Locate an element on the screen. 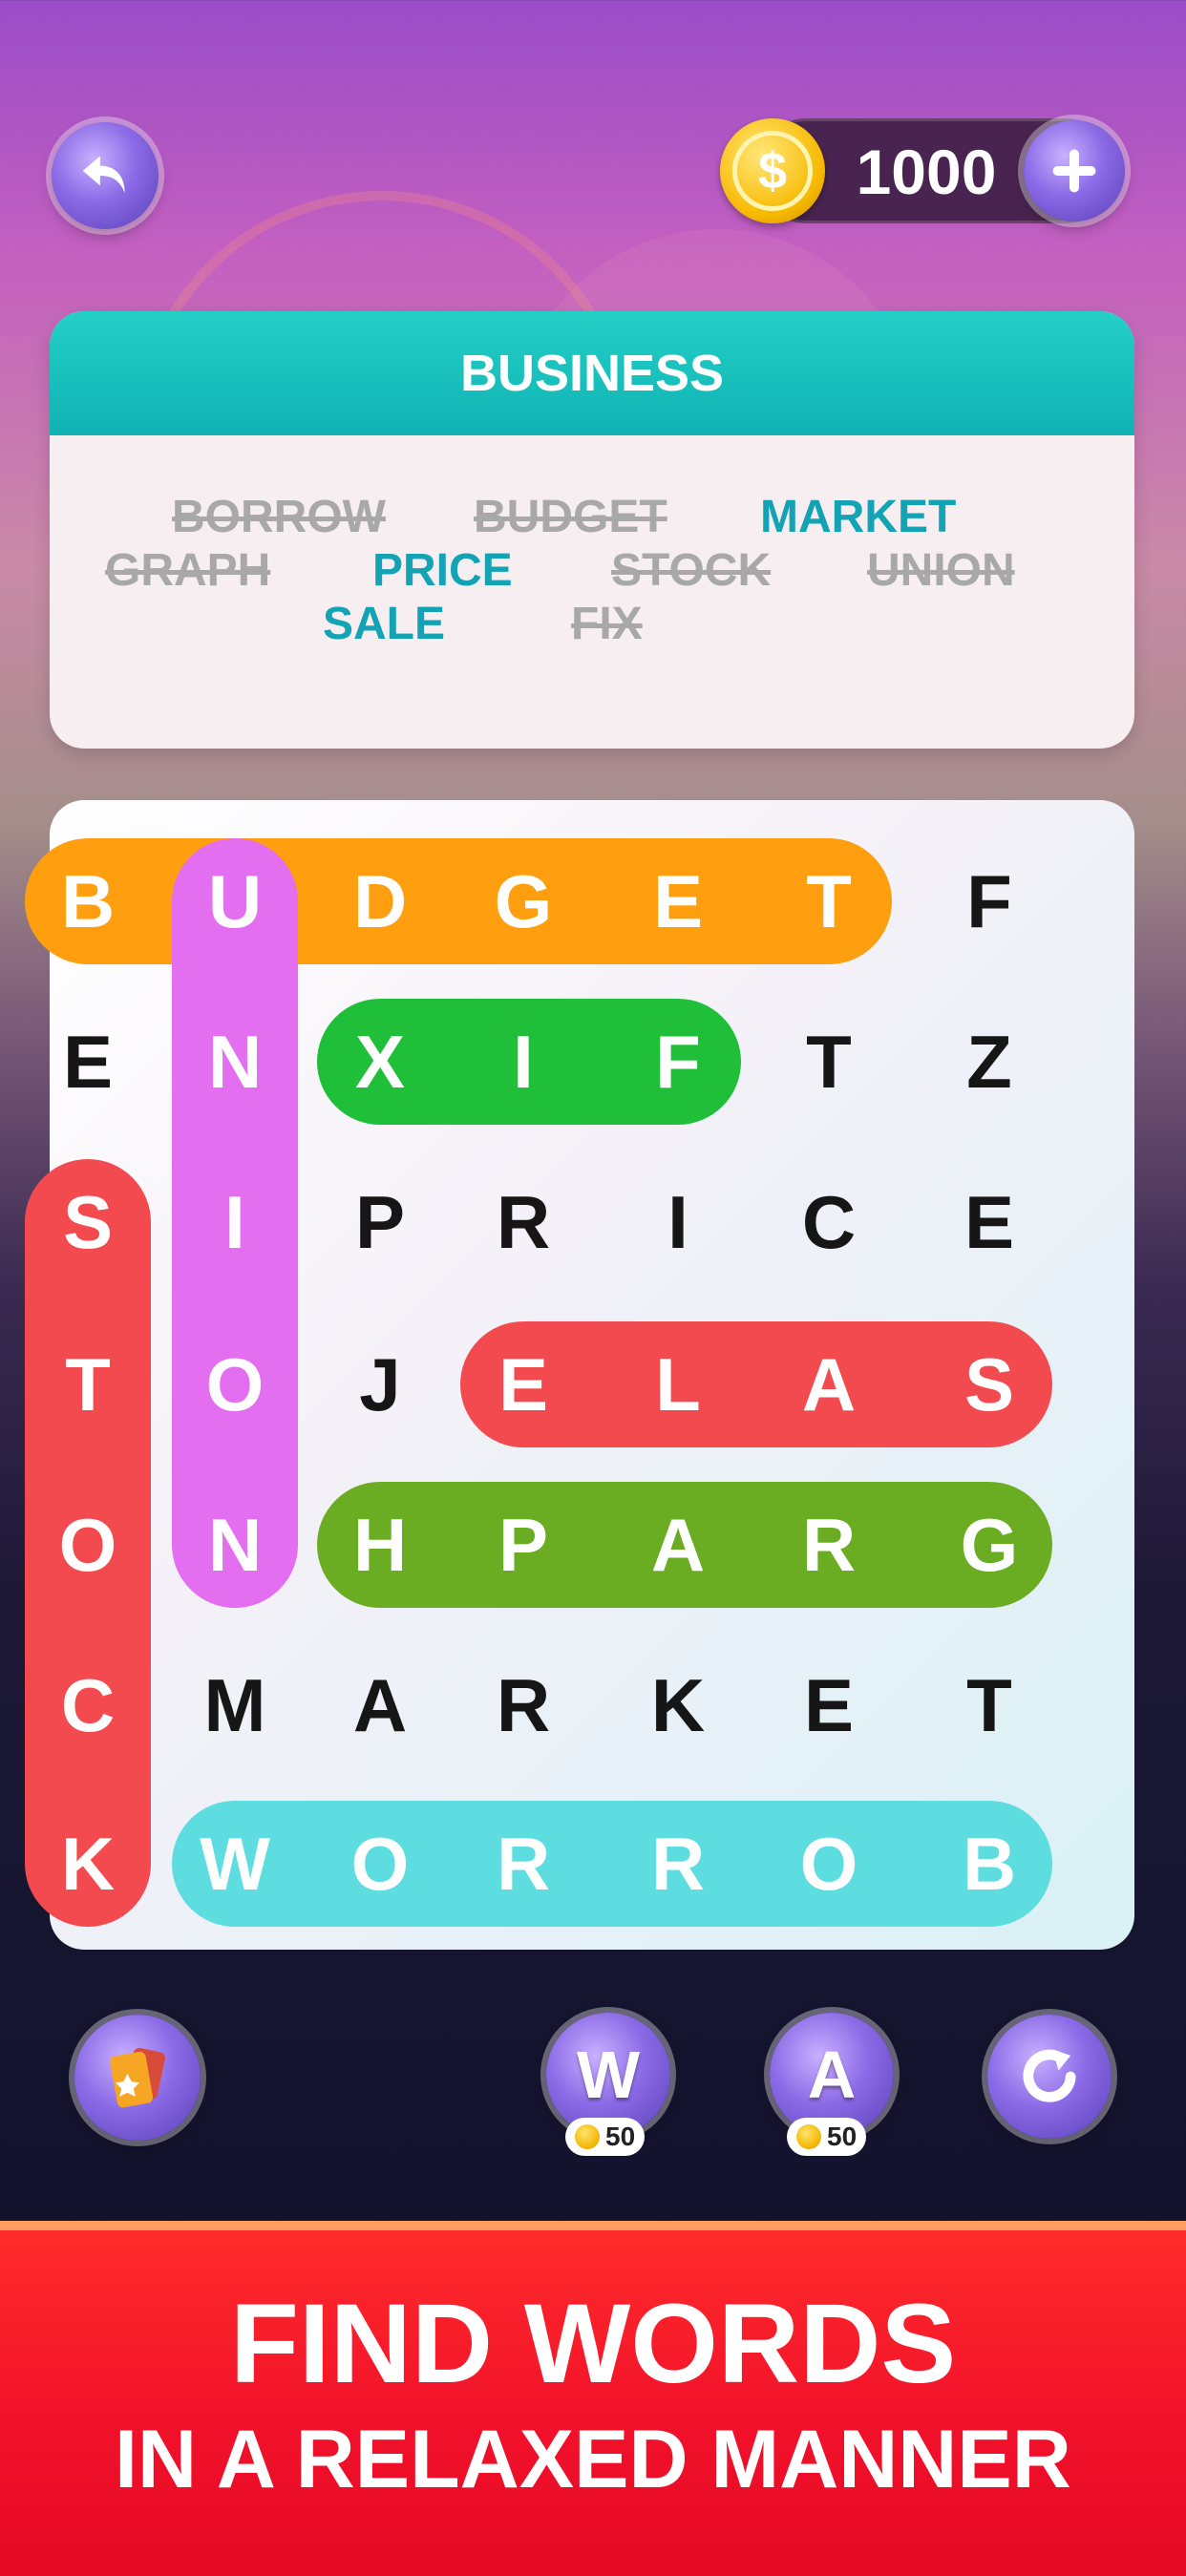  reshuffle-icon is located at coordinates (1049, 2075).